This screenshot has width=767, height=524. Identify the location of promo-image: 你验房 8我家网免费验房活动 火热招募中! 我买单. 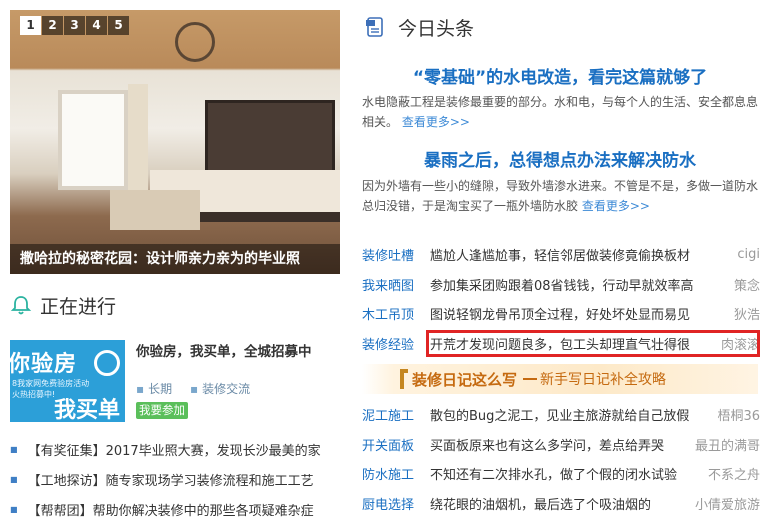
(67, 381).